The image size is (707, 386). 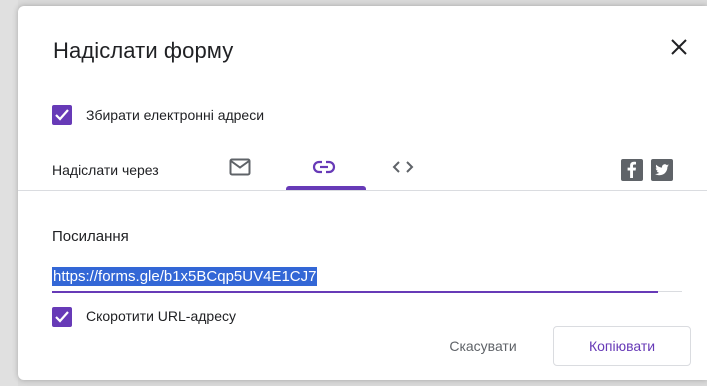 I want to click on share-facebook-button, so click(x=632, y=170).